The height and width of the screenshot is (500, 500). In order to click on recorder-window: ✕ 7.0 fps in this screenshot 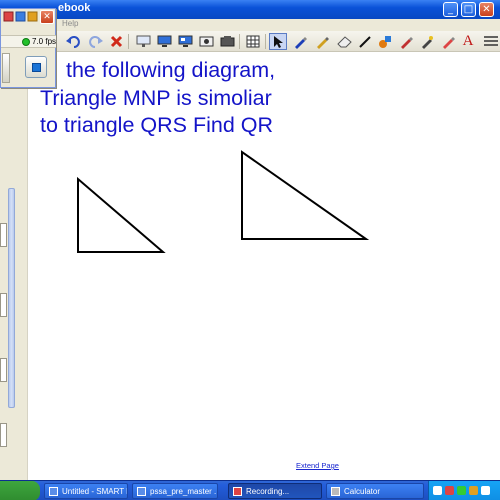, I will do `click(28, 48)`.